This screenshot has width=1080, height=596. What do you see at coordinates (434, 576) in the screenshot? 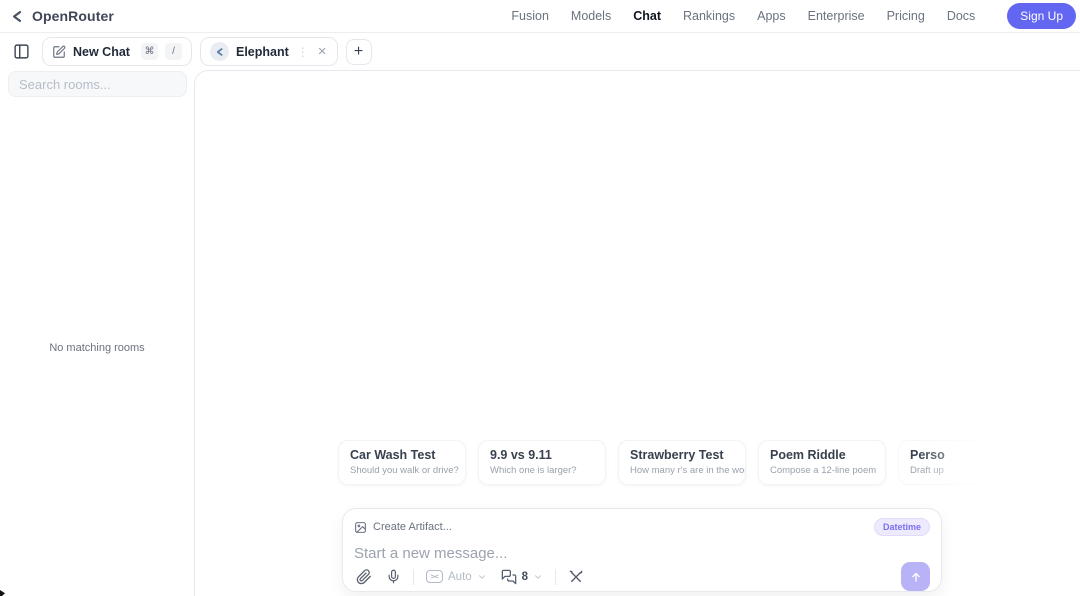
I see `auto-router-icon: ><` at bounding box center [434, 576].